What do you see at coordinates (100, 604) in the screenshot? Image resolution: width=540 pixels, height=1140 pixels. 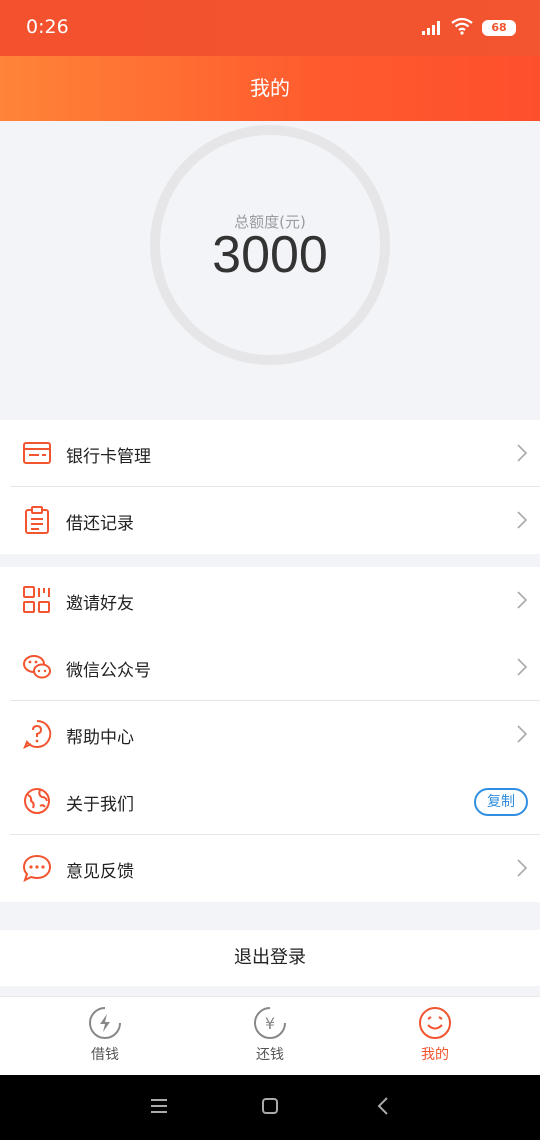 I see `menu-item-label: 邀请好友` at bounding box center [100, 604].